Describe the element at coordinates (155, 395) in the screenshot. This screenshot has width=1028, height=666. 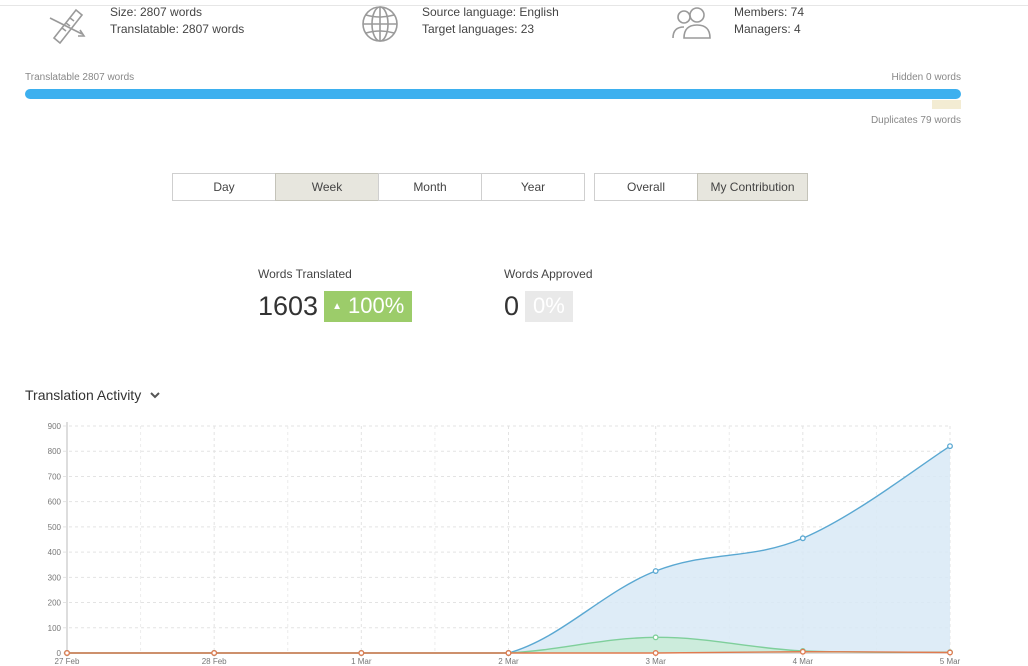
I see `chevron-down-icon` at that location.